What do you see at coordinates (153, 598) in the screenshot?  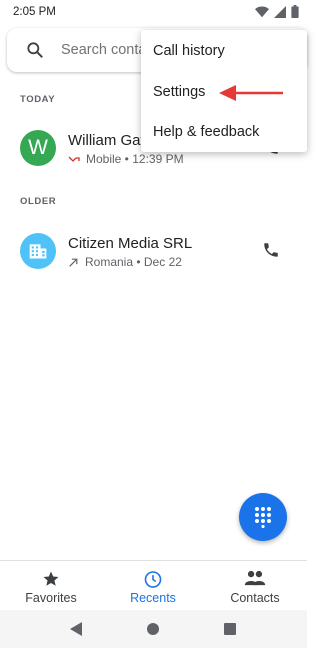 I see `tab-label: Recents` at bounding box center [153, 598].